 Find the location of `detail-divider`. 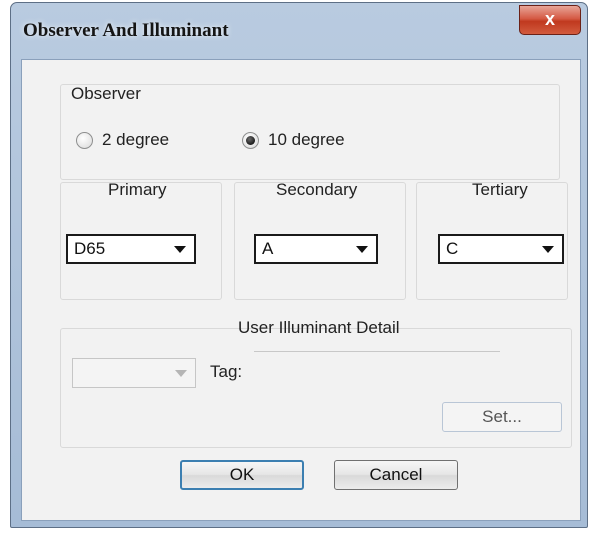

detail-divider is located at coordinates (377, 351).